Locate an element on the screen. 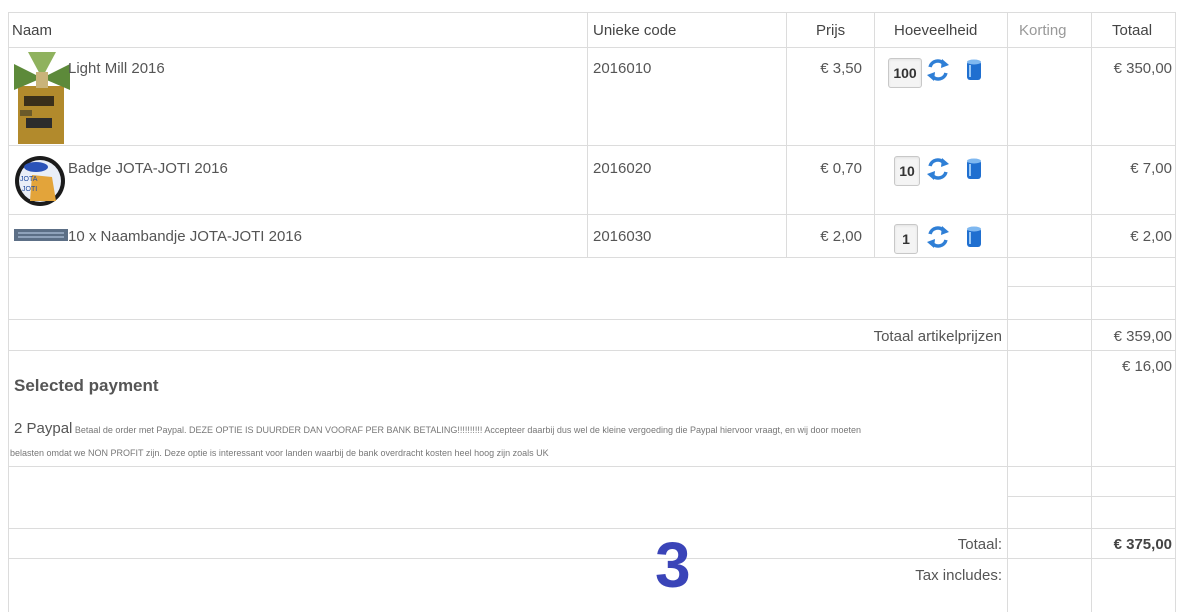 Image resolution: width=1181 pixels, height=612 pixels. item-total: € 7,00 is located at coordinates (1151, 168).